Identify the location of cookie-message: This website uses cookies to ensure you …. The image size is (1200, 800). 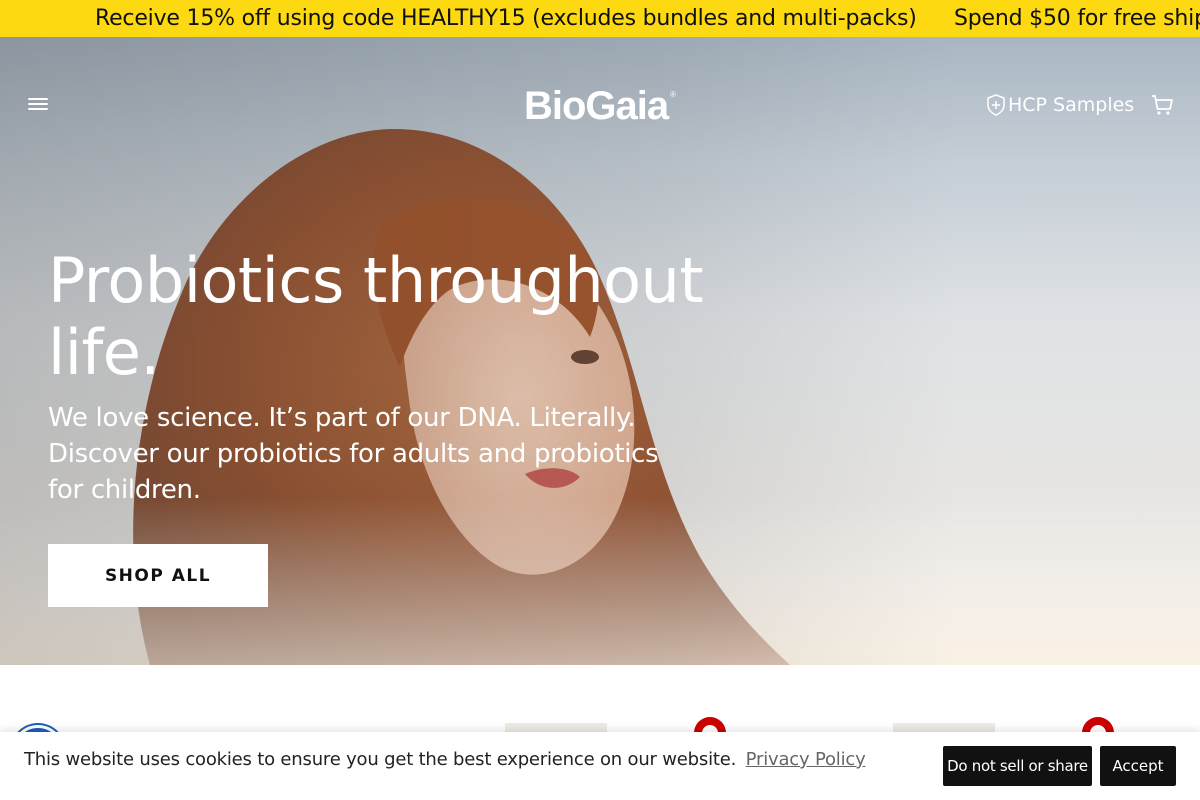
(445, 759).